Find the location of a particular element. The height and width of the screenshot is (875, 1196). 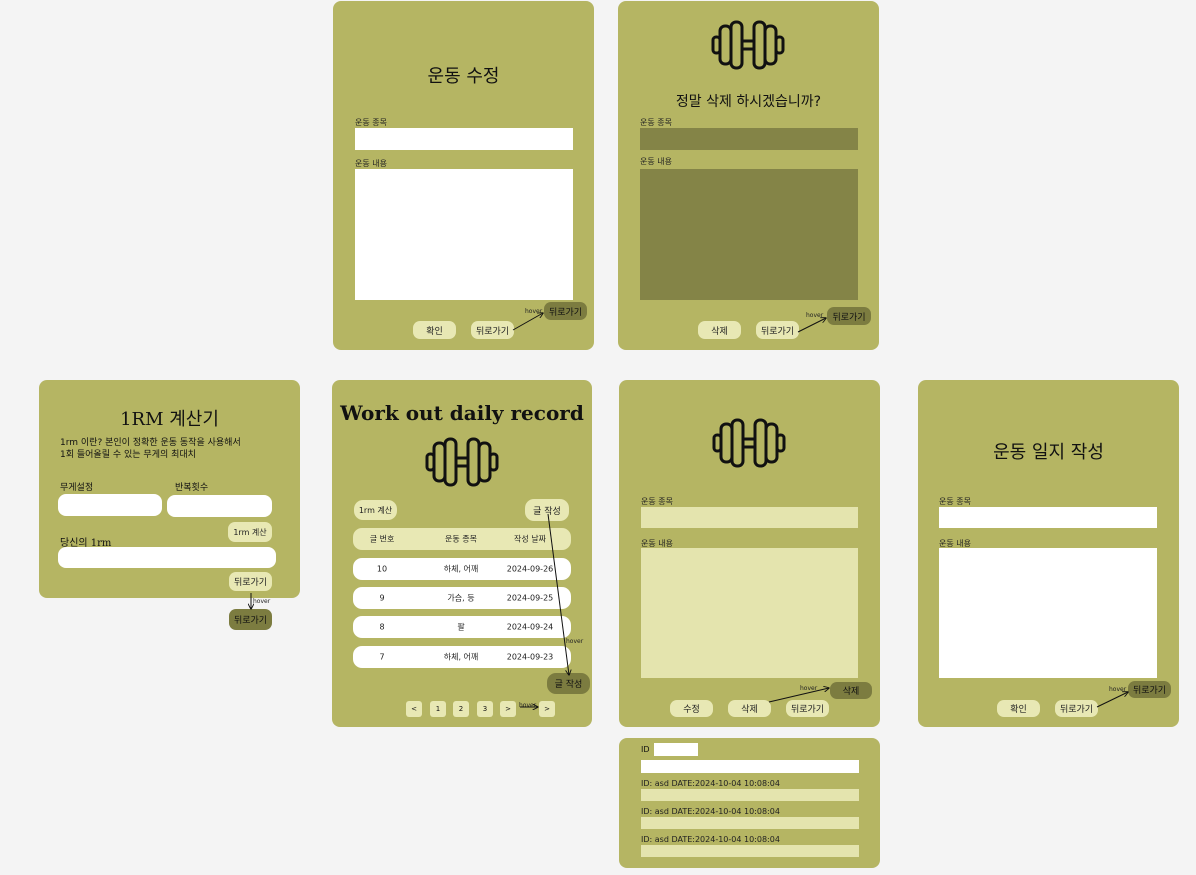

detail-content-field is located at coordinates (749, 613).